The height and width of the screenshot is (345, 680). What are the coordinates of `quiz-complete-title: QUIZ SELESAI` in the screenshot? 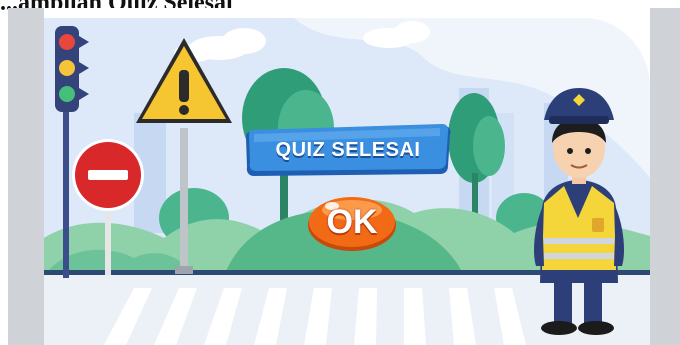 It's located at (348, 149).